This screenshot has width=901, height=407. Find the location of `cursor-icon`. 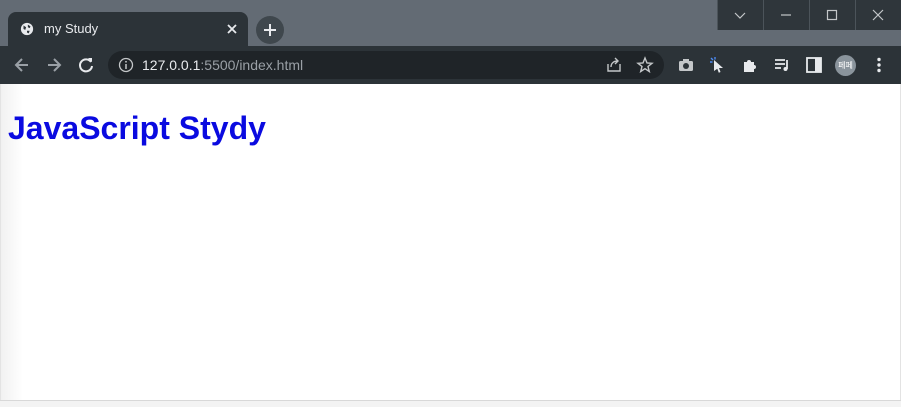

cursor-icon is located at coordinates (718, 65).